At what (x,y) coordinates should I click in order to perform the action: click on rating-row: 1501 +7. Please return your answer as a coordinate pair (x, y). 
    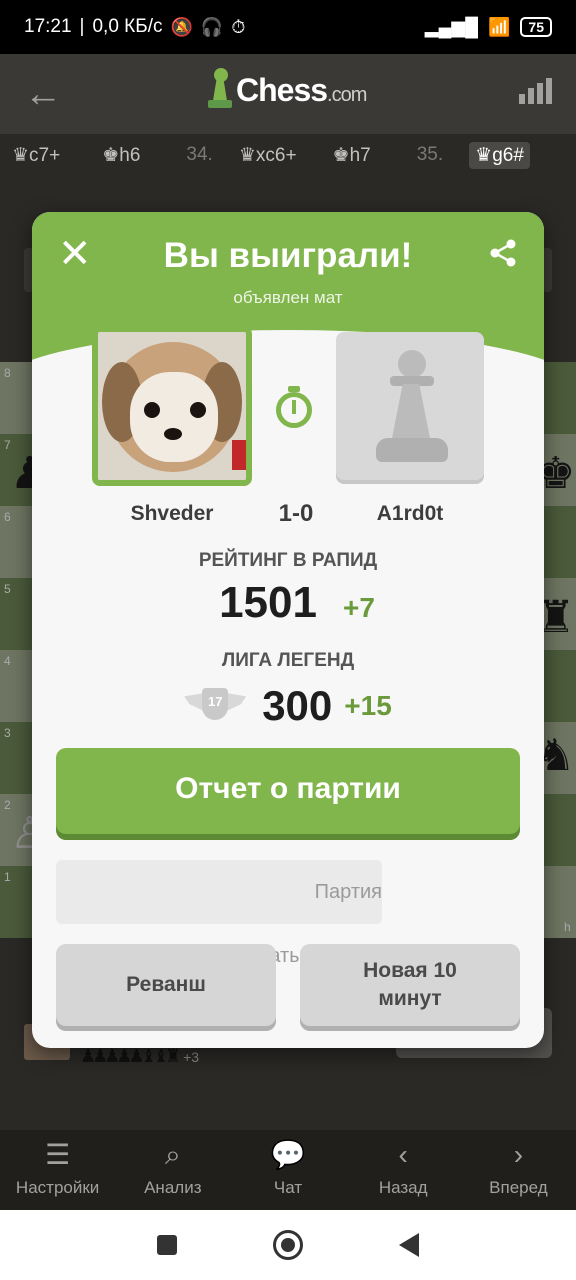
    Looking at the image, I should click on (288, 603).